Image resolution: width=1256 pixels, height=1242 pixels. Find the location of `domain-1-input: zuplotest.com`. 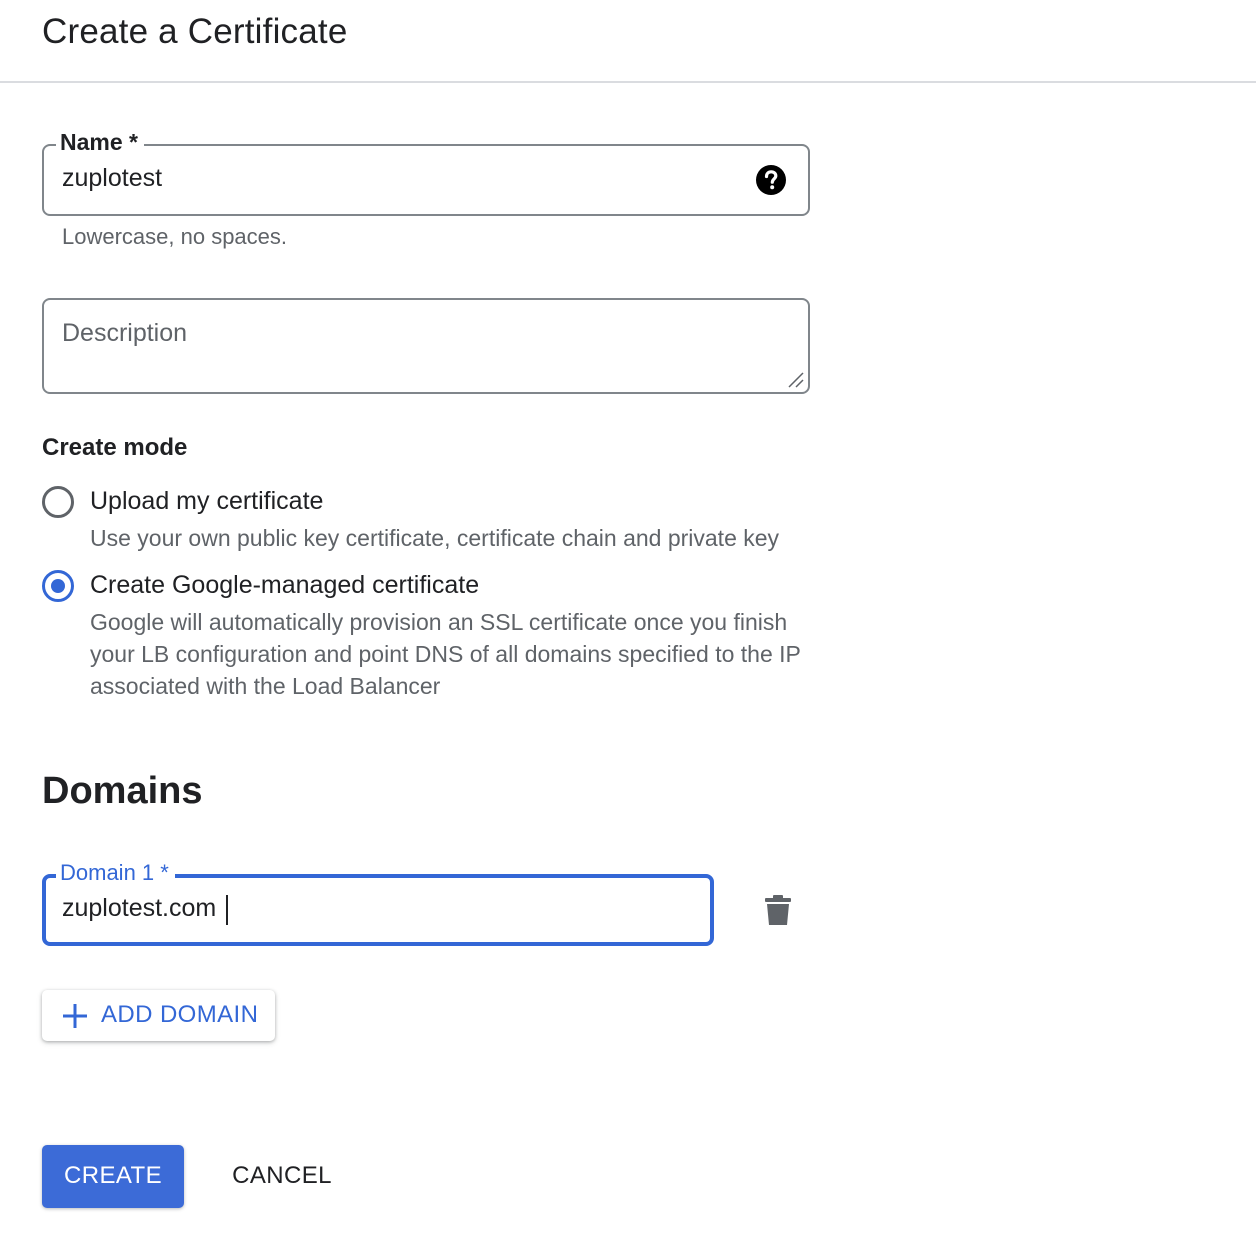

domain-1-input: zuplotest.com is located at coordinates (139, 908).